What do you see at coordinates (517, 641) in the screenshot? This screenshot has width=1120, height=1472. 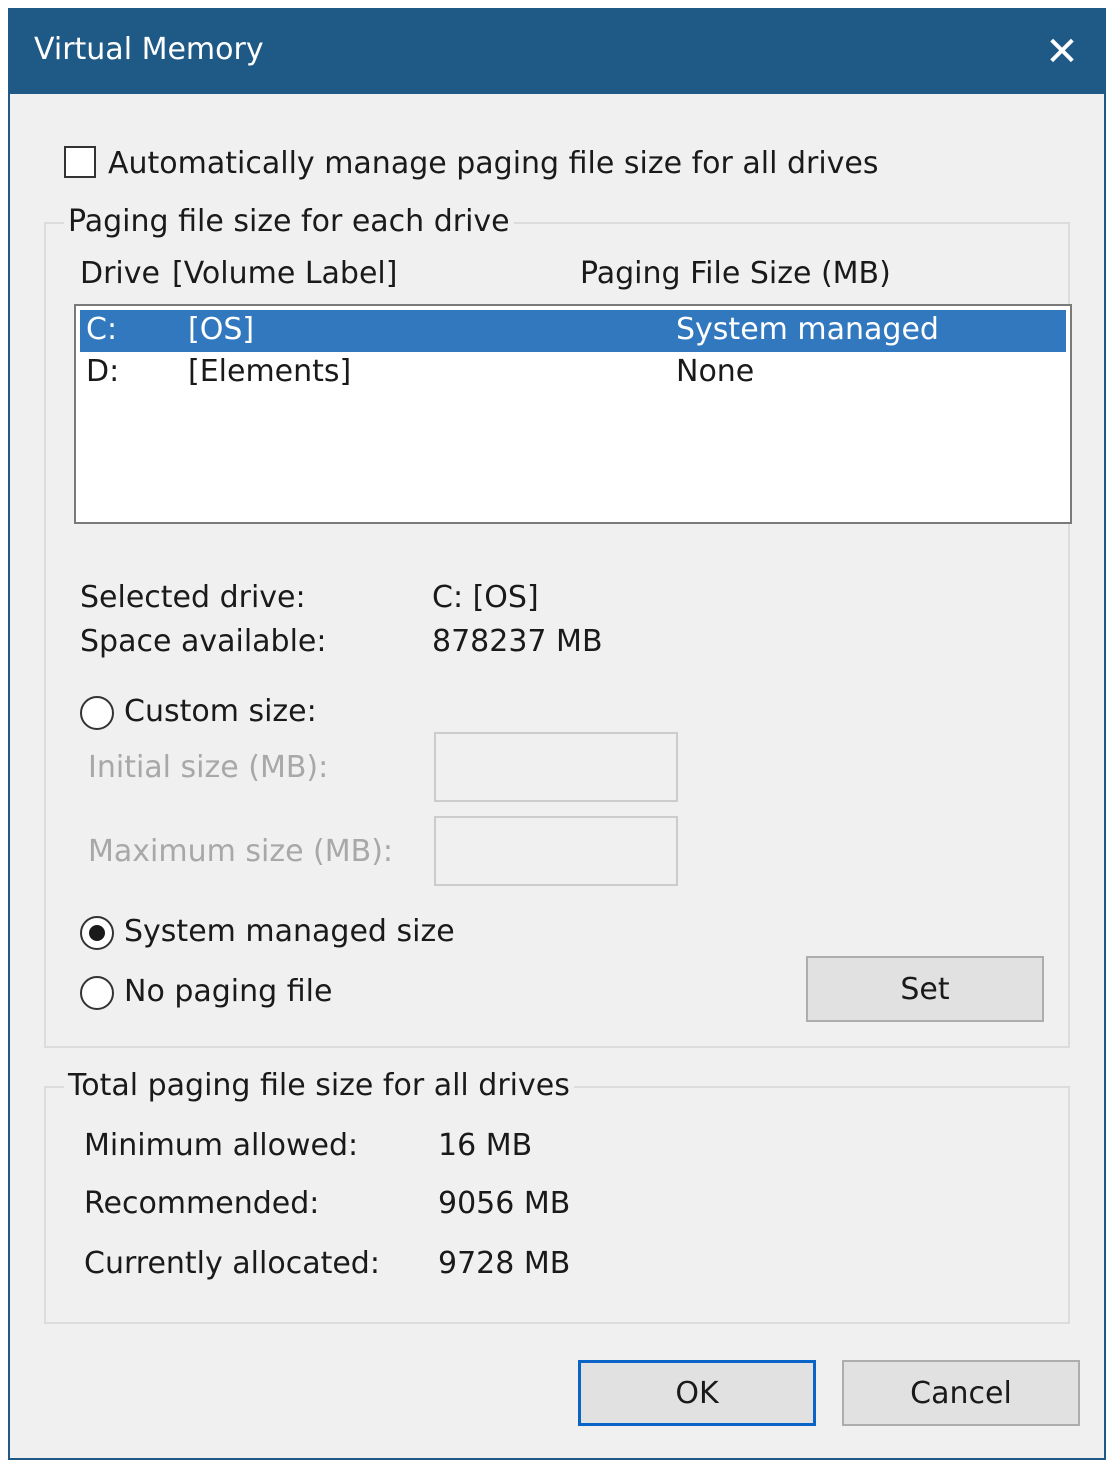 I see `space-available-value: 878237 MB` at bounding box center [517, 641].